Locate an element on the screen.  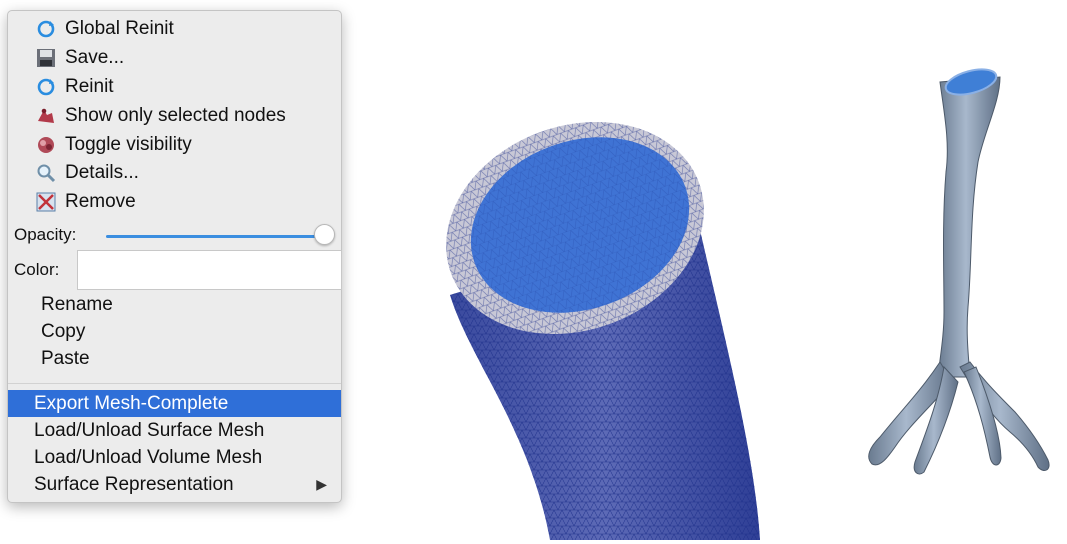
submenu-arrow-icon: ▶ is located at coordinates (321, 484).